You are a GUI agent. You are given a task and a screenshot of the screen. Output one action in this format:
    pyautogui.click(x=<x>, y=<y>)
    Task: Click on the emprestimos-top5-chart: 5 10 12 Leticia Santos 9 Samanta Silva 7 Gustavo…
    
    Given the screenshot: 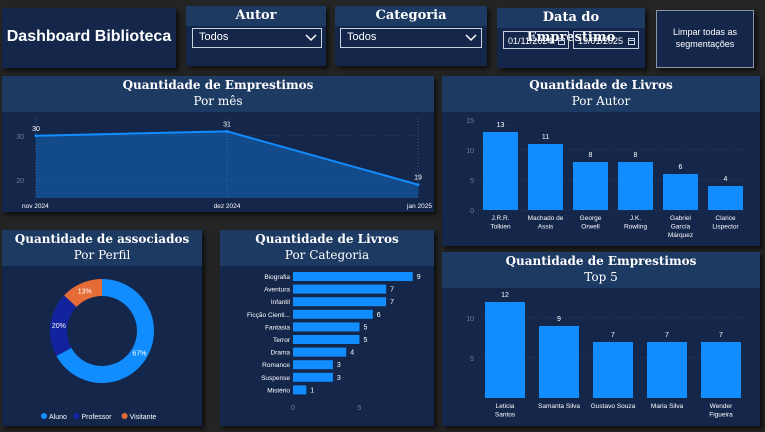 What is the action you would take?
    pyautogui.click(x=607, y=355)
    